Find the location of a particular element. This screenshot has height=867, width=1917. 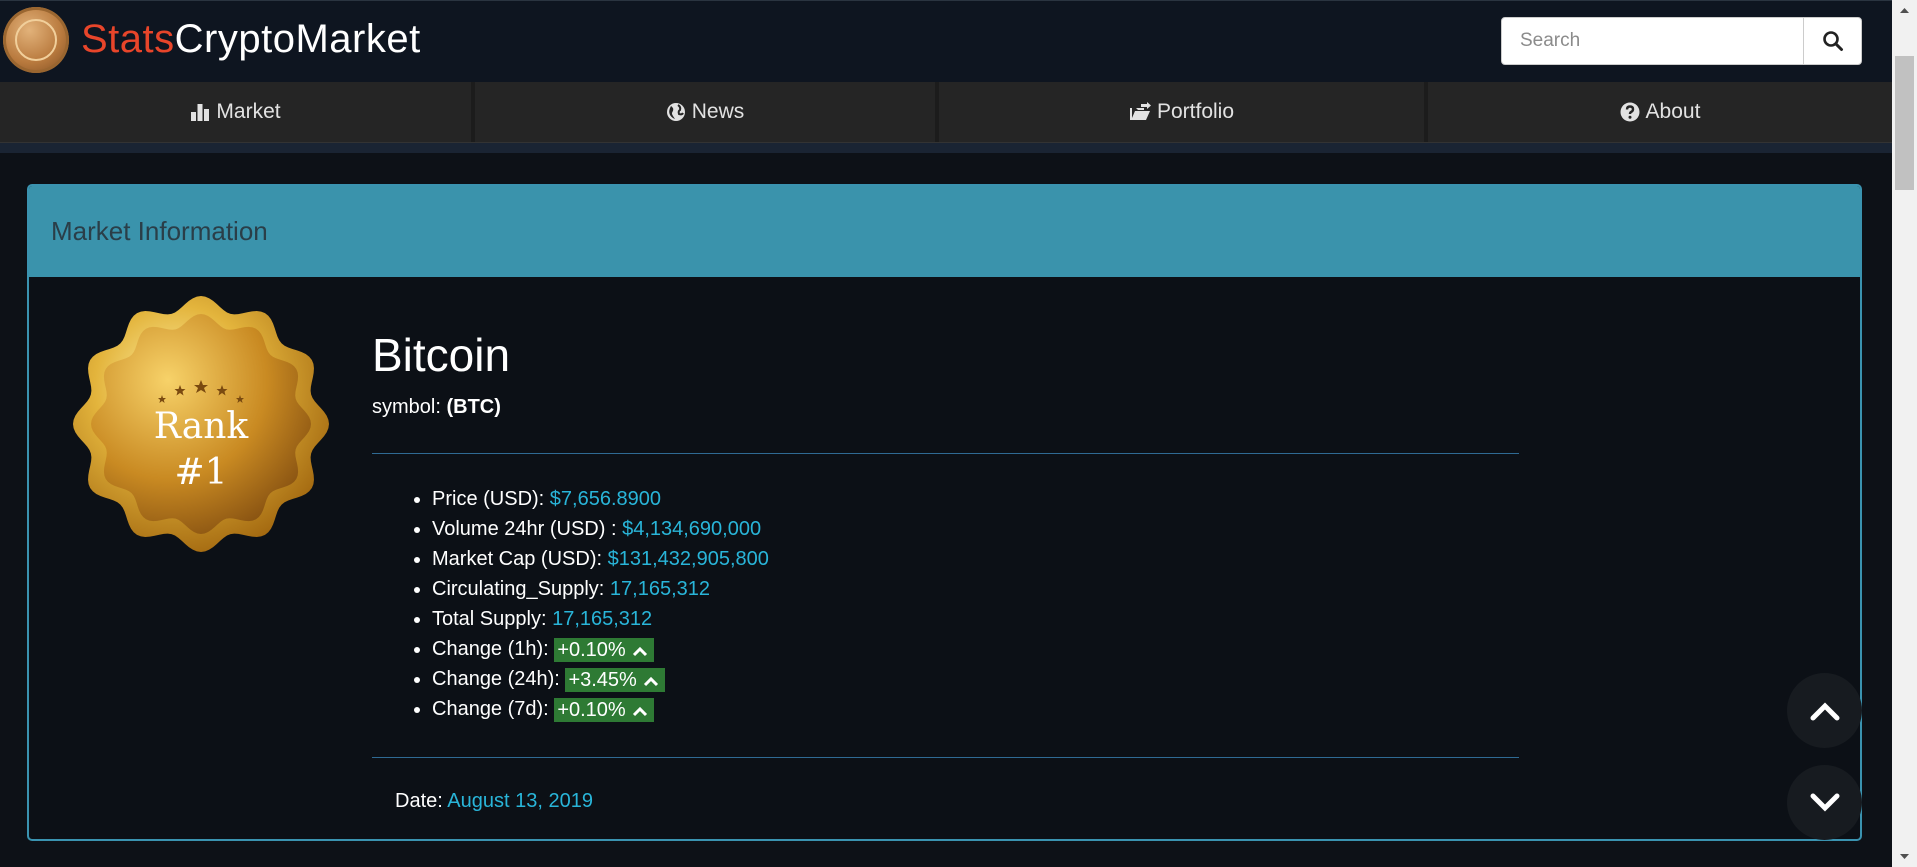

badge-rank-number: #1 is located at coordinates (200, 472).